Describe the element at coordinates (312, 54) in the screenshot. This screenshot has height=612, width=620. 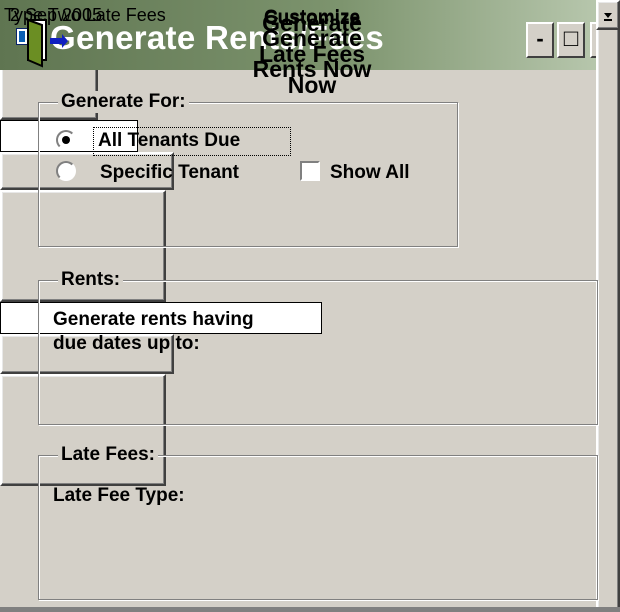
I see `generate-late-fees-line2: Late Fees` at that location.